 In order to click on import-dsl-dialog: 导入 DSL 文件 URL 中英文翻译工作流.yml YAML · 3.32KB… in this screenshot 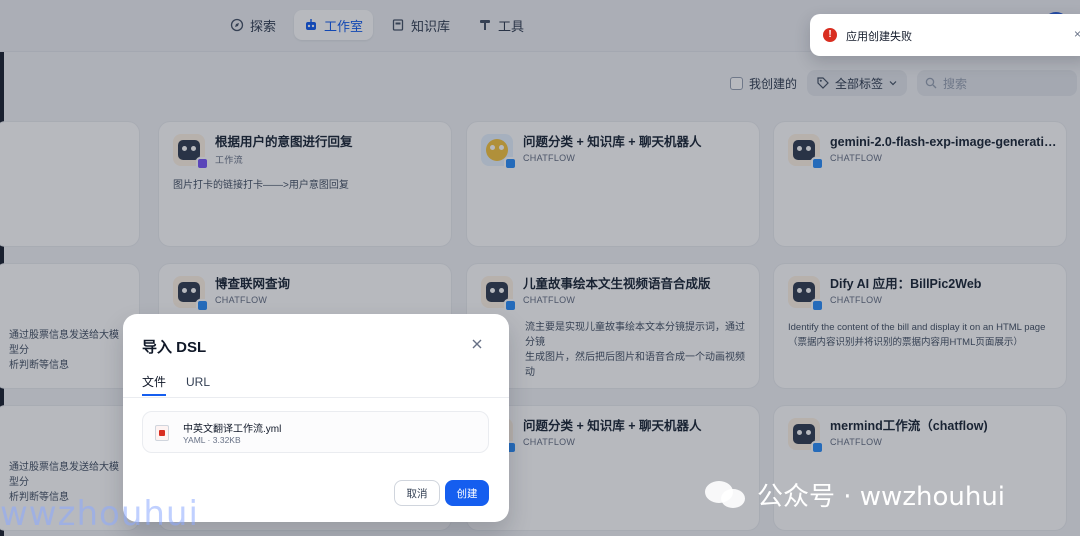, I will do `click(316, 418)`.